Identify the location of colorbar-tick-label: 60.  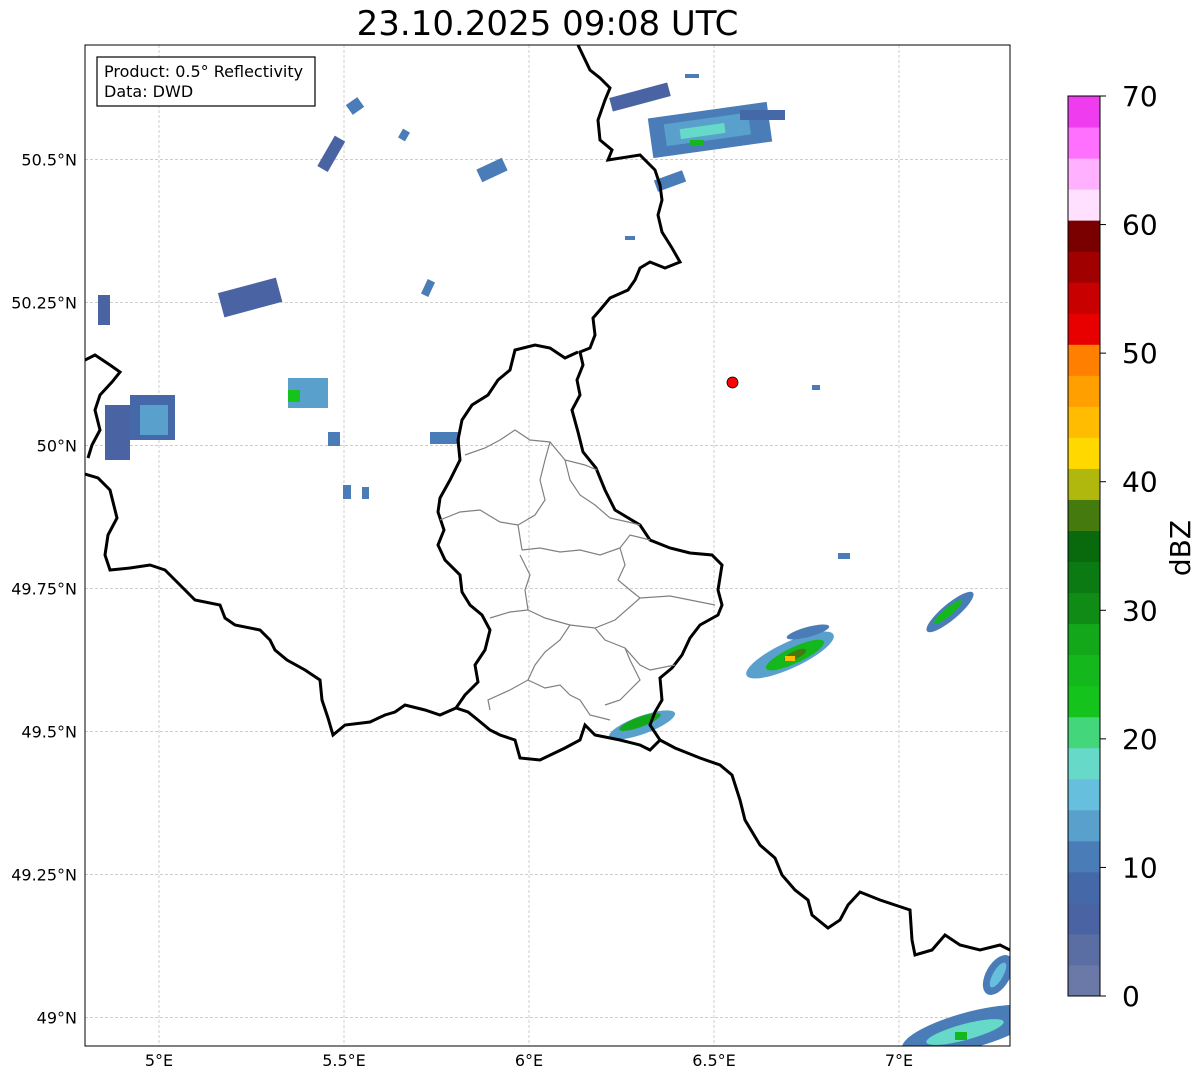
(1140, 225).